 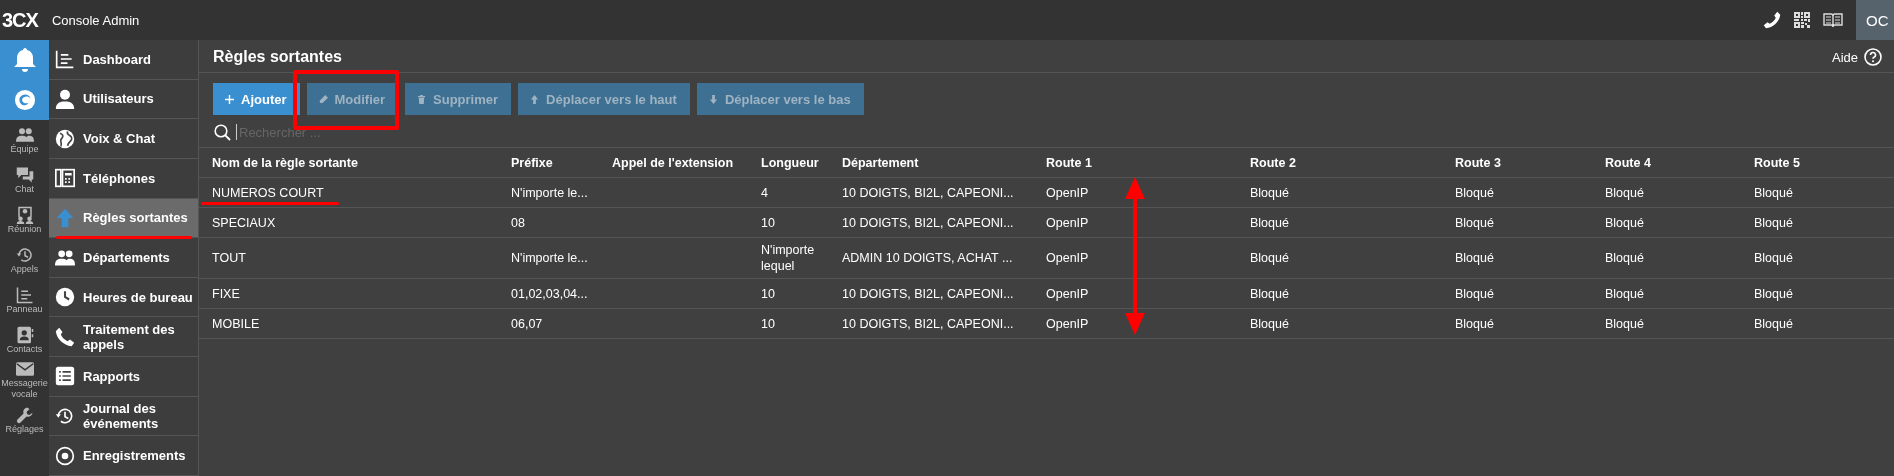 I want to click on user-icon, so click(x=65, y=98).